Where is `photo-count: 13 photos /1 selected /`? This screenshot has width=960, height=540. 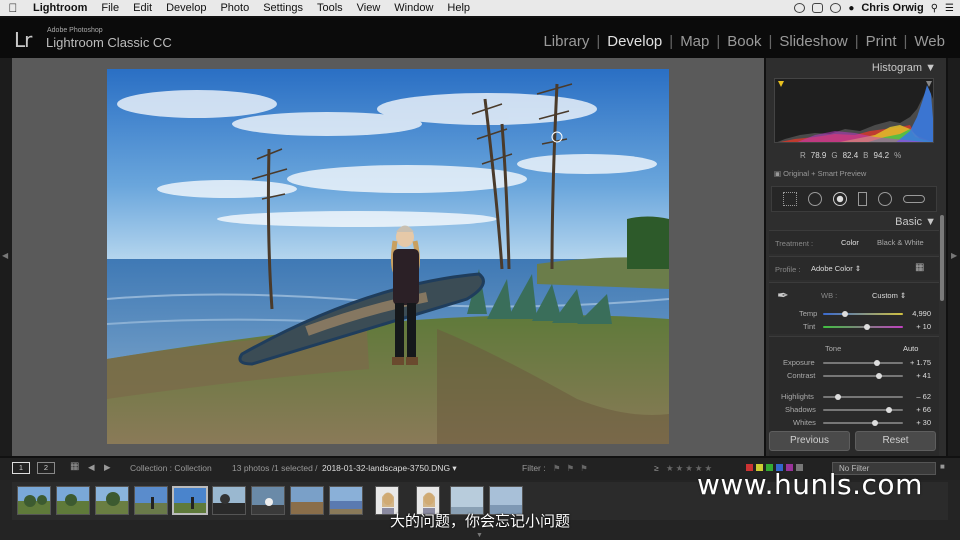
photo-count: 13 photos /1 selected / is located at coordinates (275, 468).